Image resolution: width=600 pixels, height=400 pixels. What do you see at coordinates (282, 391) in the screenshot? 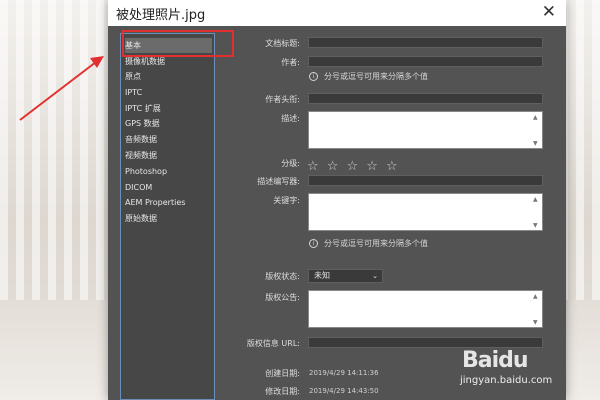
I see `modified-date-label: 修改日期:` at bounding box center [282, 391].